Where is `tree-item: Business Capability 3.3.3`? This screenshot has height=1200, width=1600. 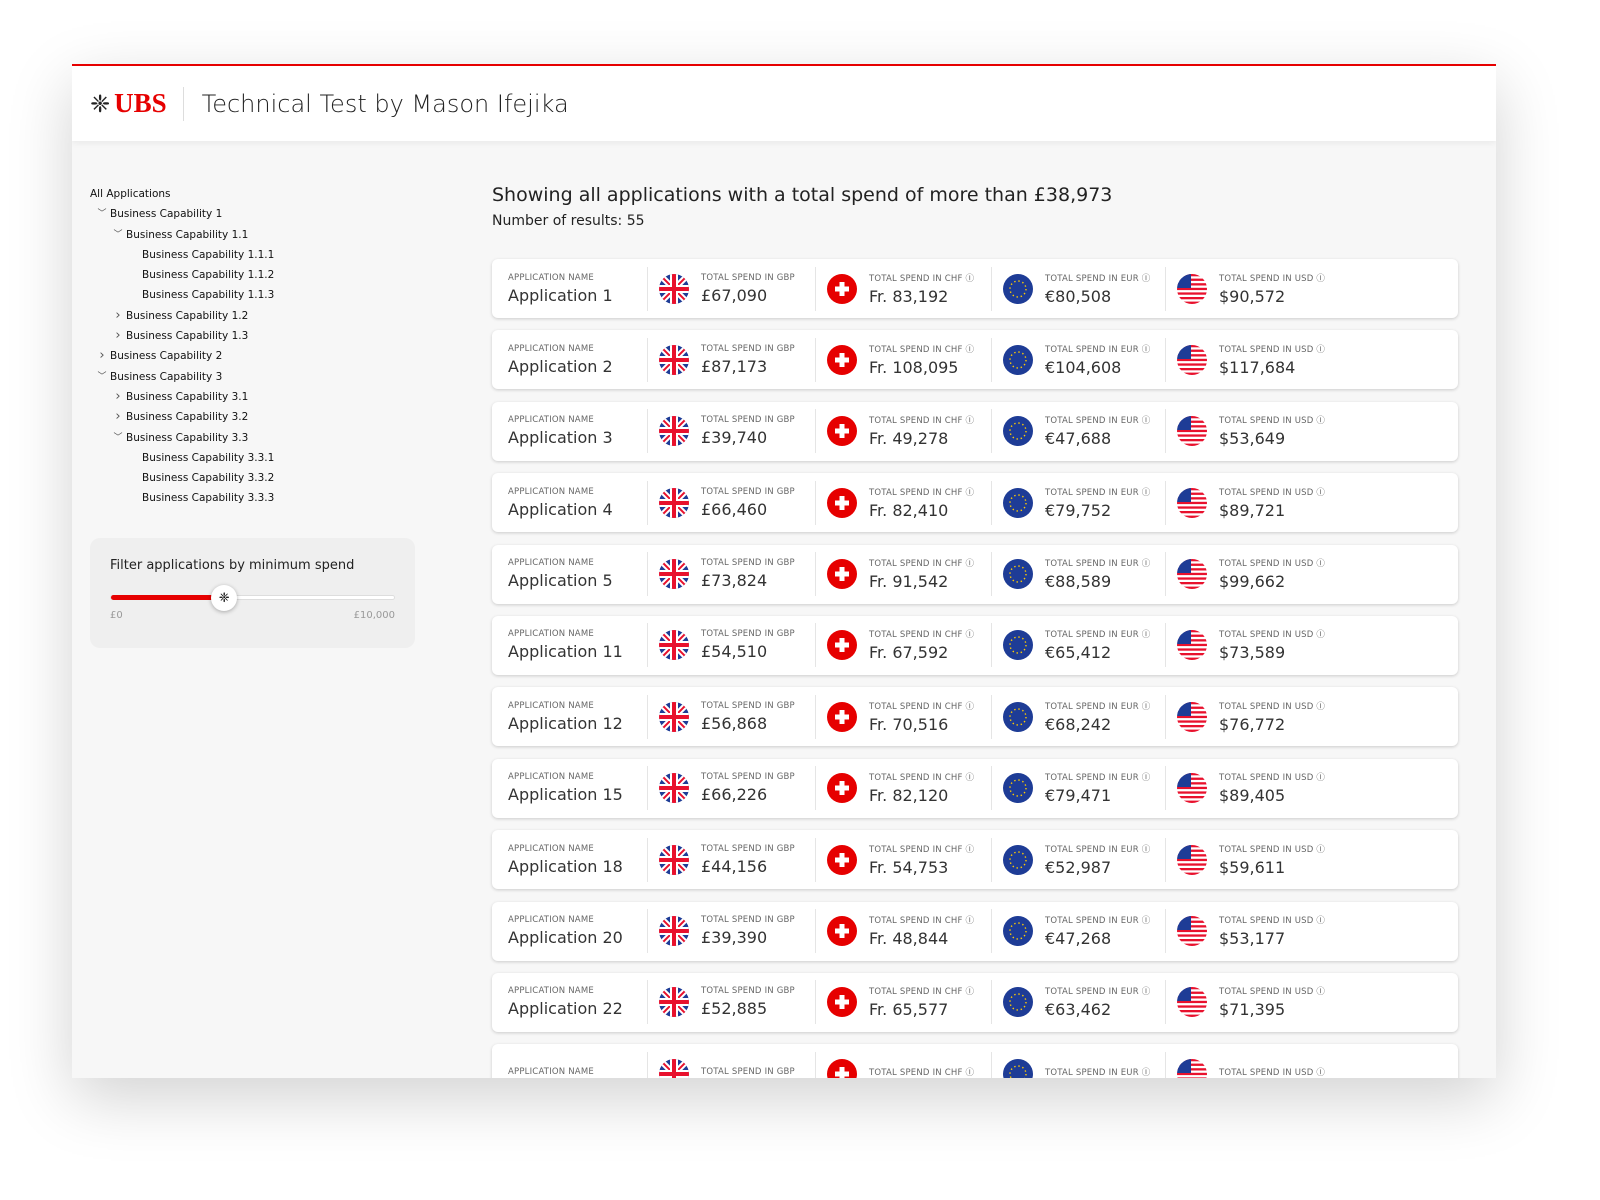
tree-item: Business Capability 3.3.3 is located at coordinates (255, 498).